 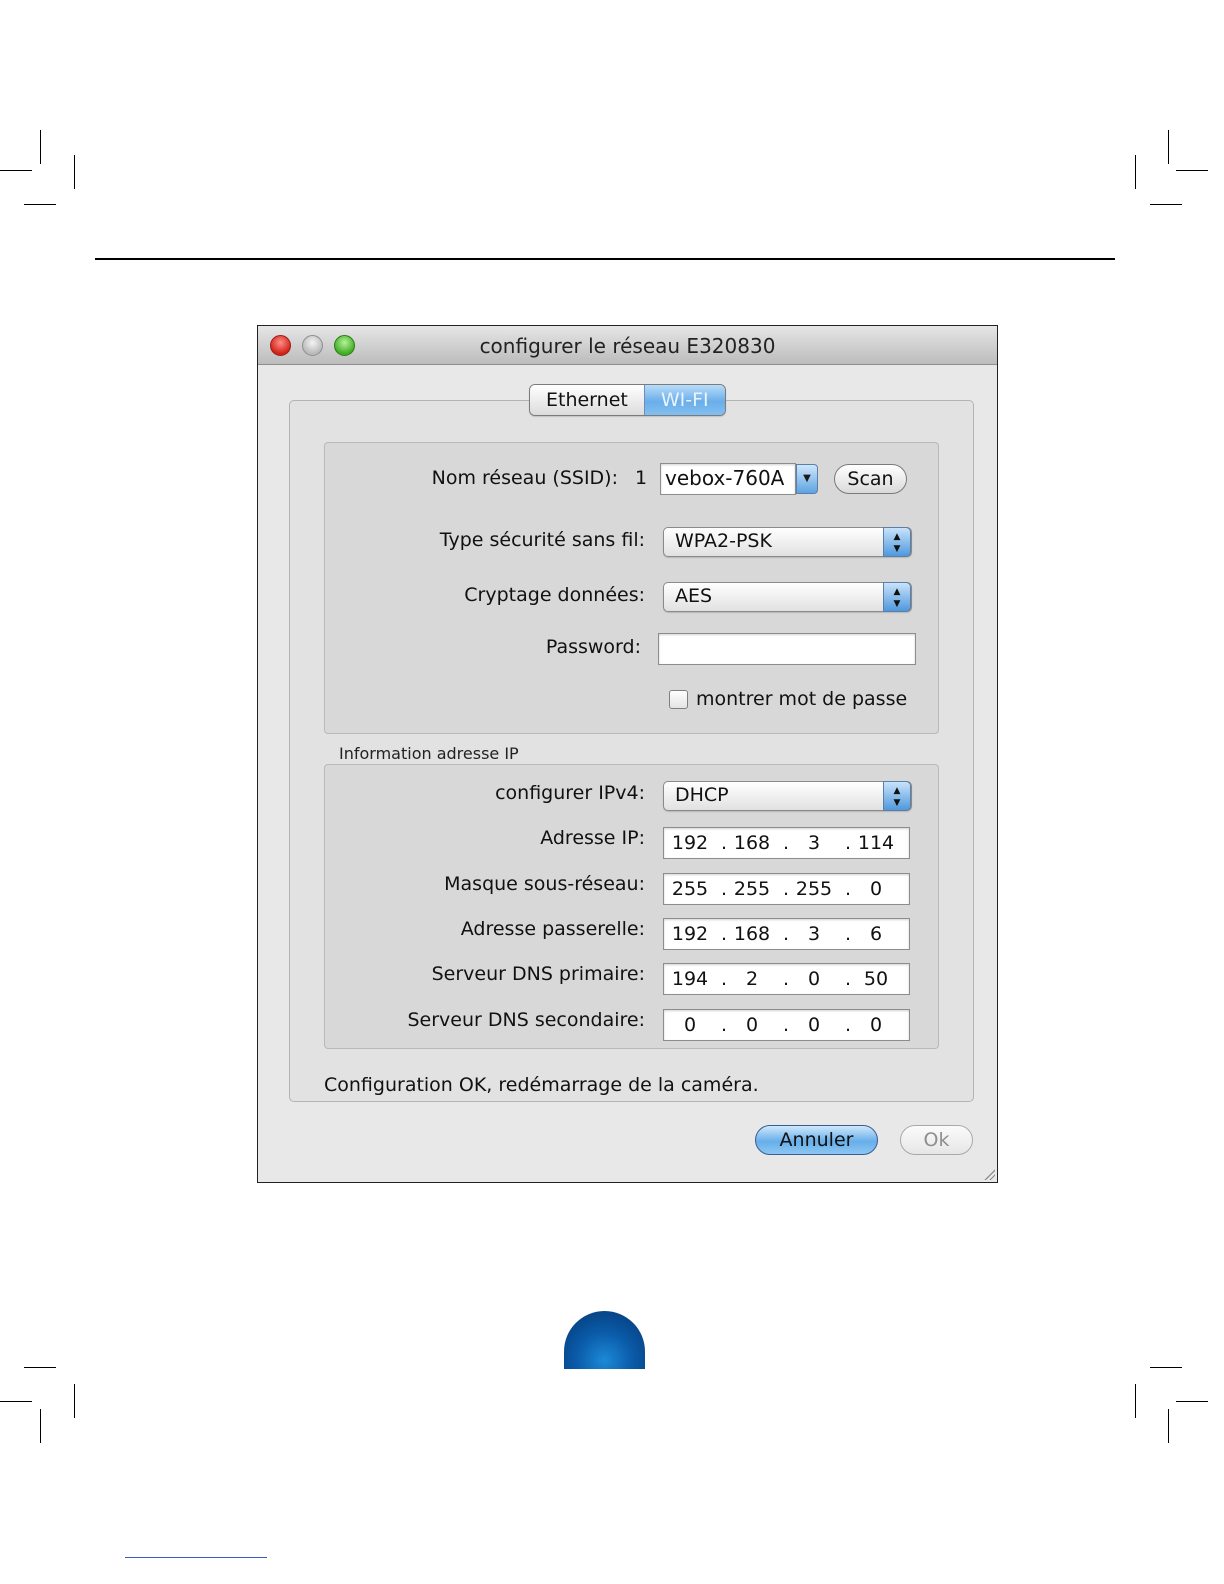 I want to click on secondary-dns-label: Serveur DNS secondaire:, so click(x=526, y=1020).